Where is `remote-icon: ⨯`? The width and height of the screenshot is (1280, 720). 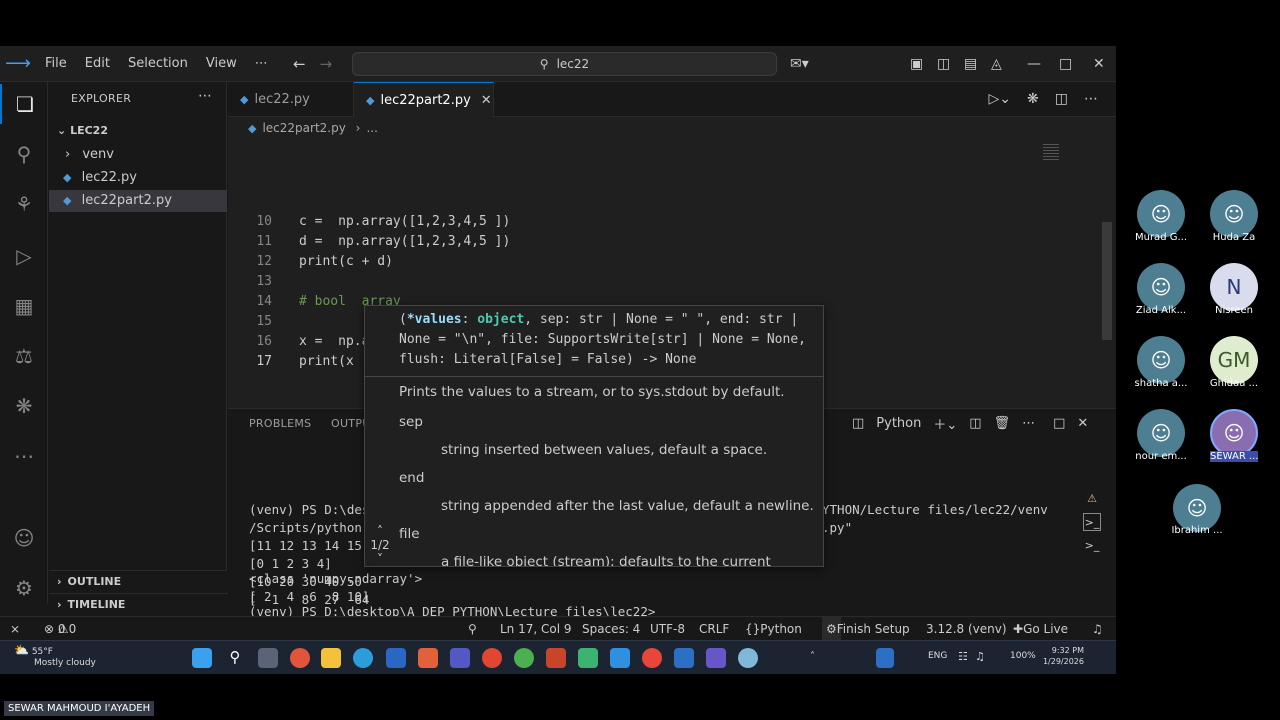 remote-icon: ⨯ is located at coordinates (15, 629).